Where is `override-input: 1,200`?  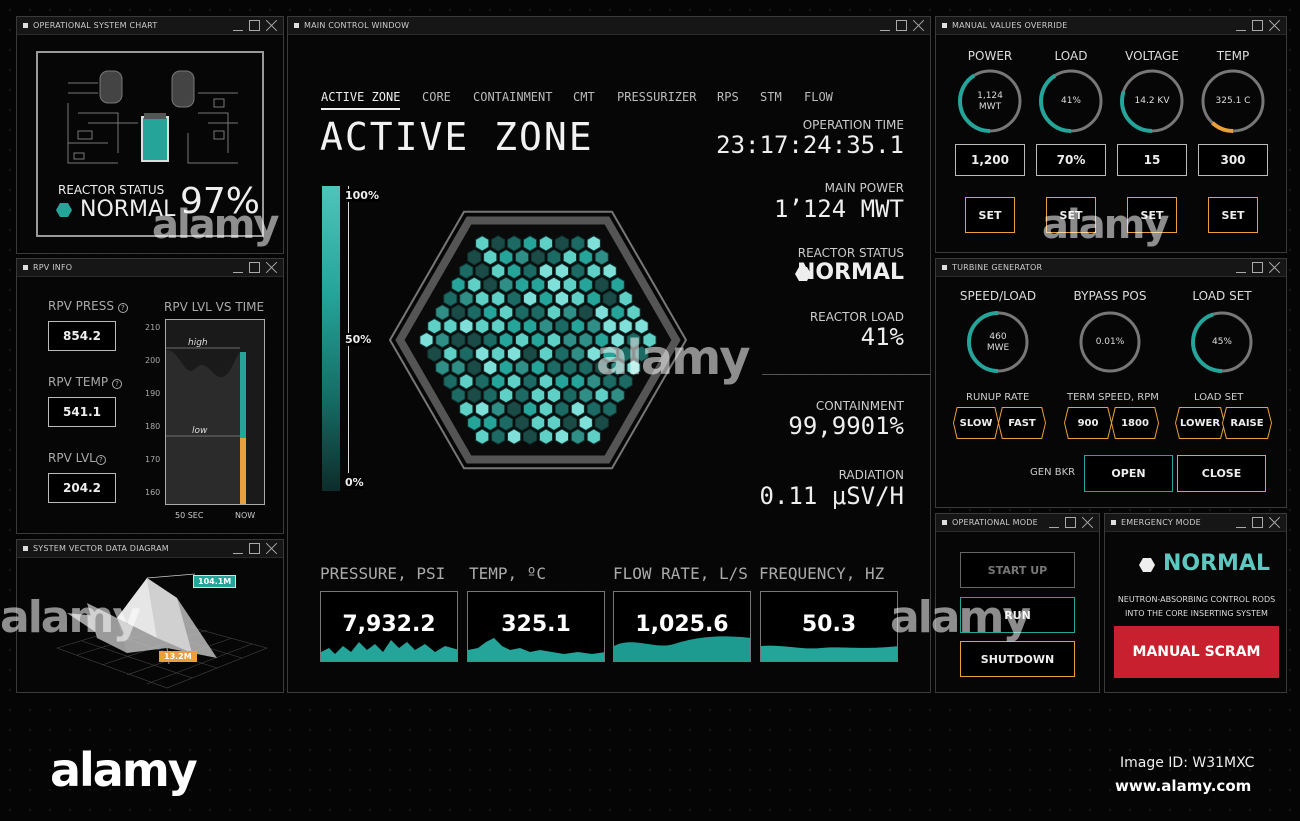
override-input: 1,200 is located at coordinates (990, 160).